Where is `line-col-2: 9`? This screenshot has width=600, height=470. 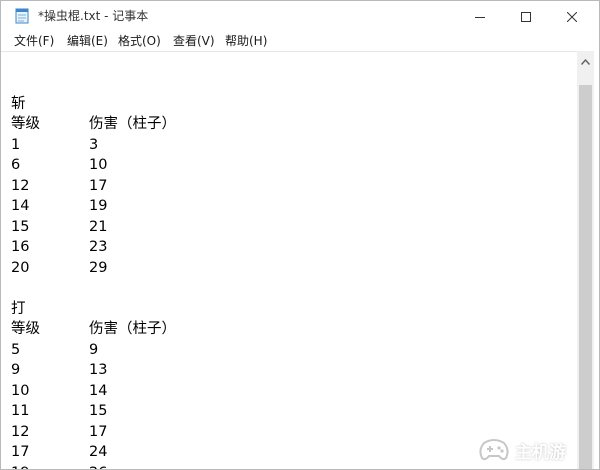 line-col-2: 9 is located at coordinates (94, 349).